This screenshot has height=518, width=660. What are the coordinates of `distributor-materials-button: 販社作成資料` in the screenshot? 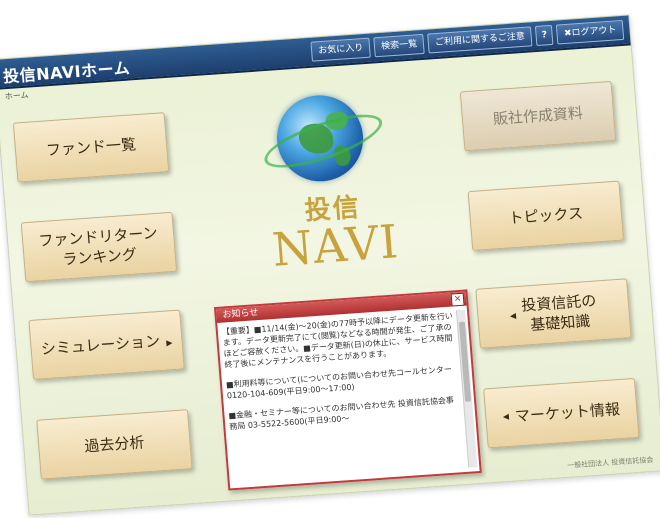 It's located at (538, 116).